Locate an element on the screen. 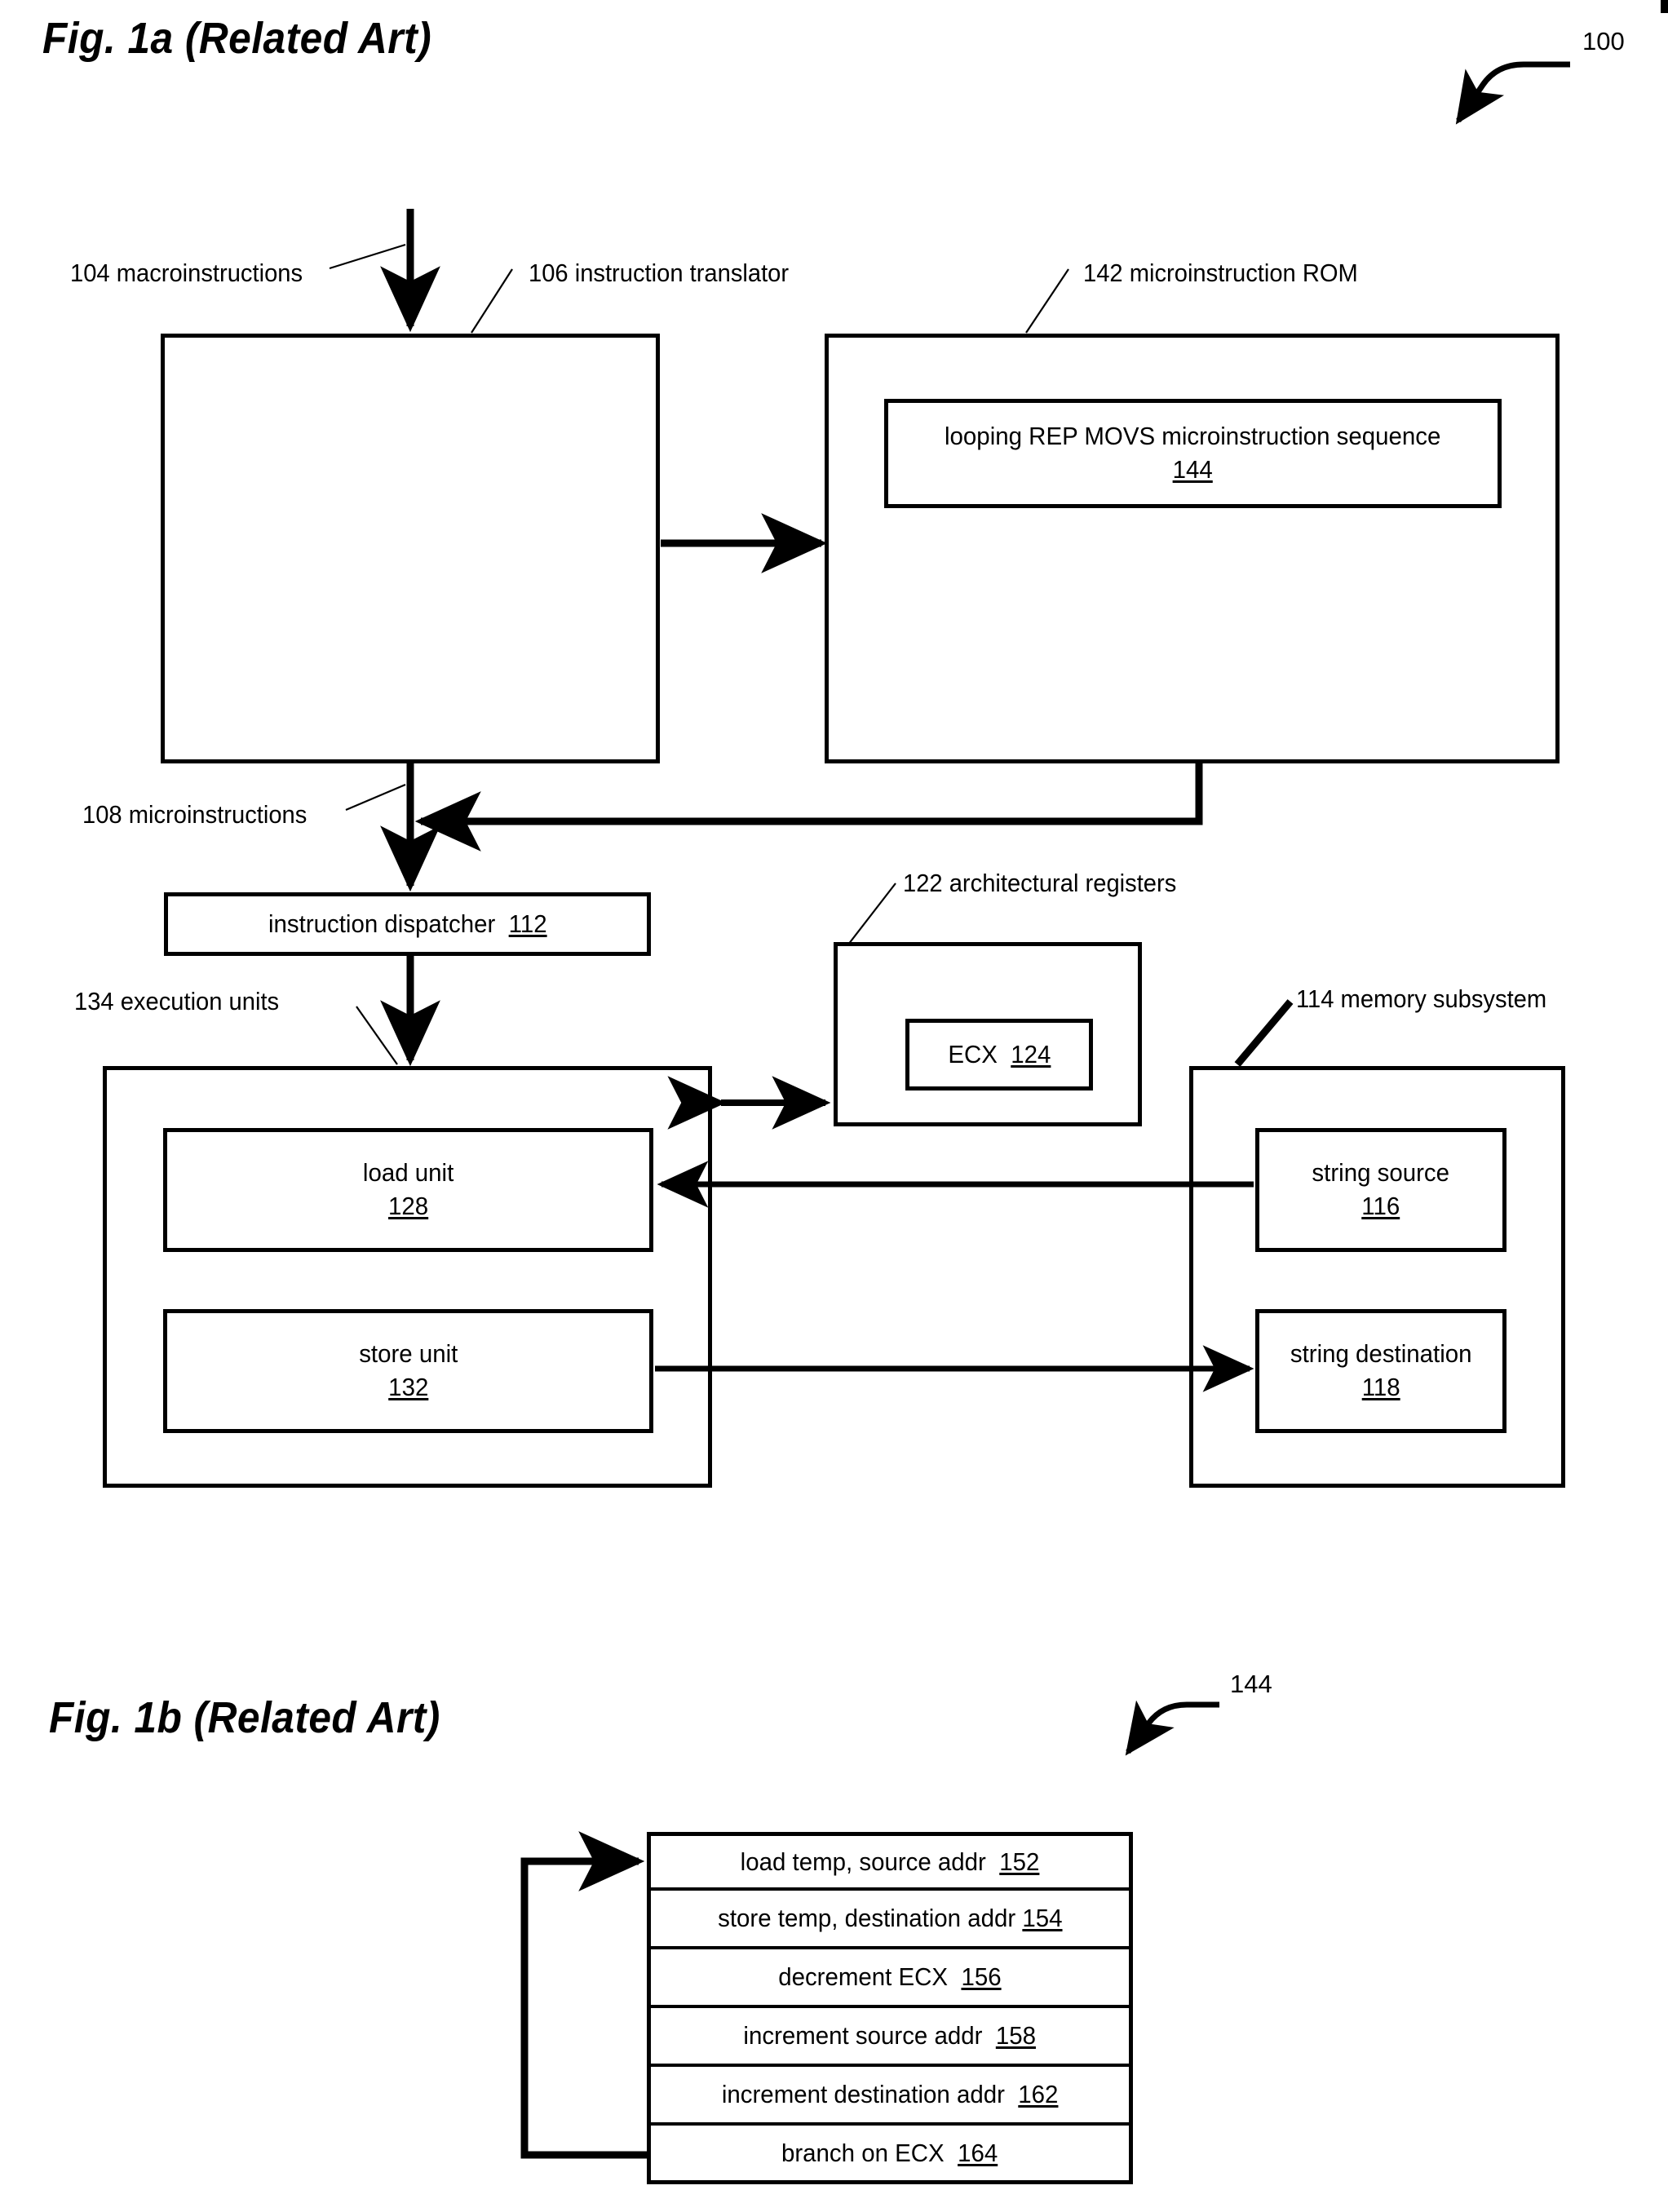  seq-row-152: load temp, source addr 152 is located at coordinates (890, 1861).